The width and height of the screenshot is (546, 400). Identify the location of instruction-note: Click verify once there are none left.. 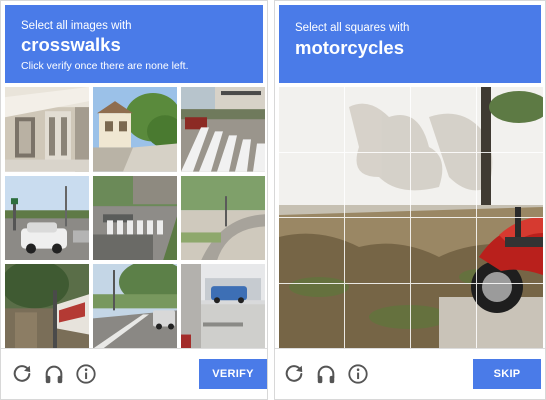
(105, 66).